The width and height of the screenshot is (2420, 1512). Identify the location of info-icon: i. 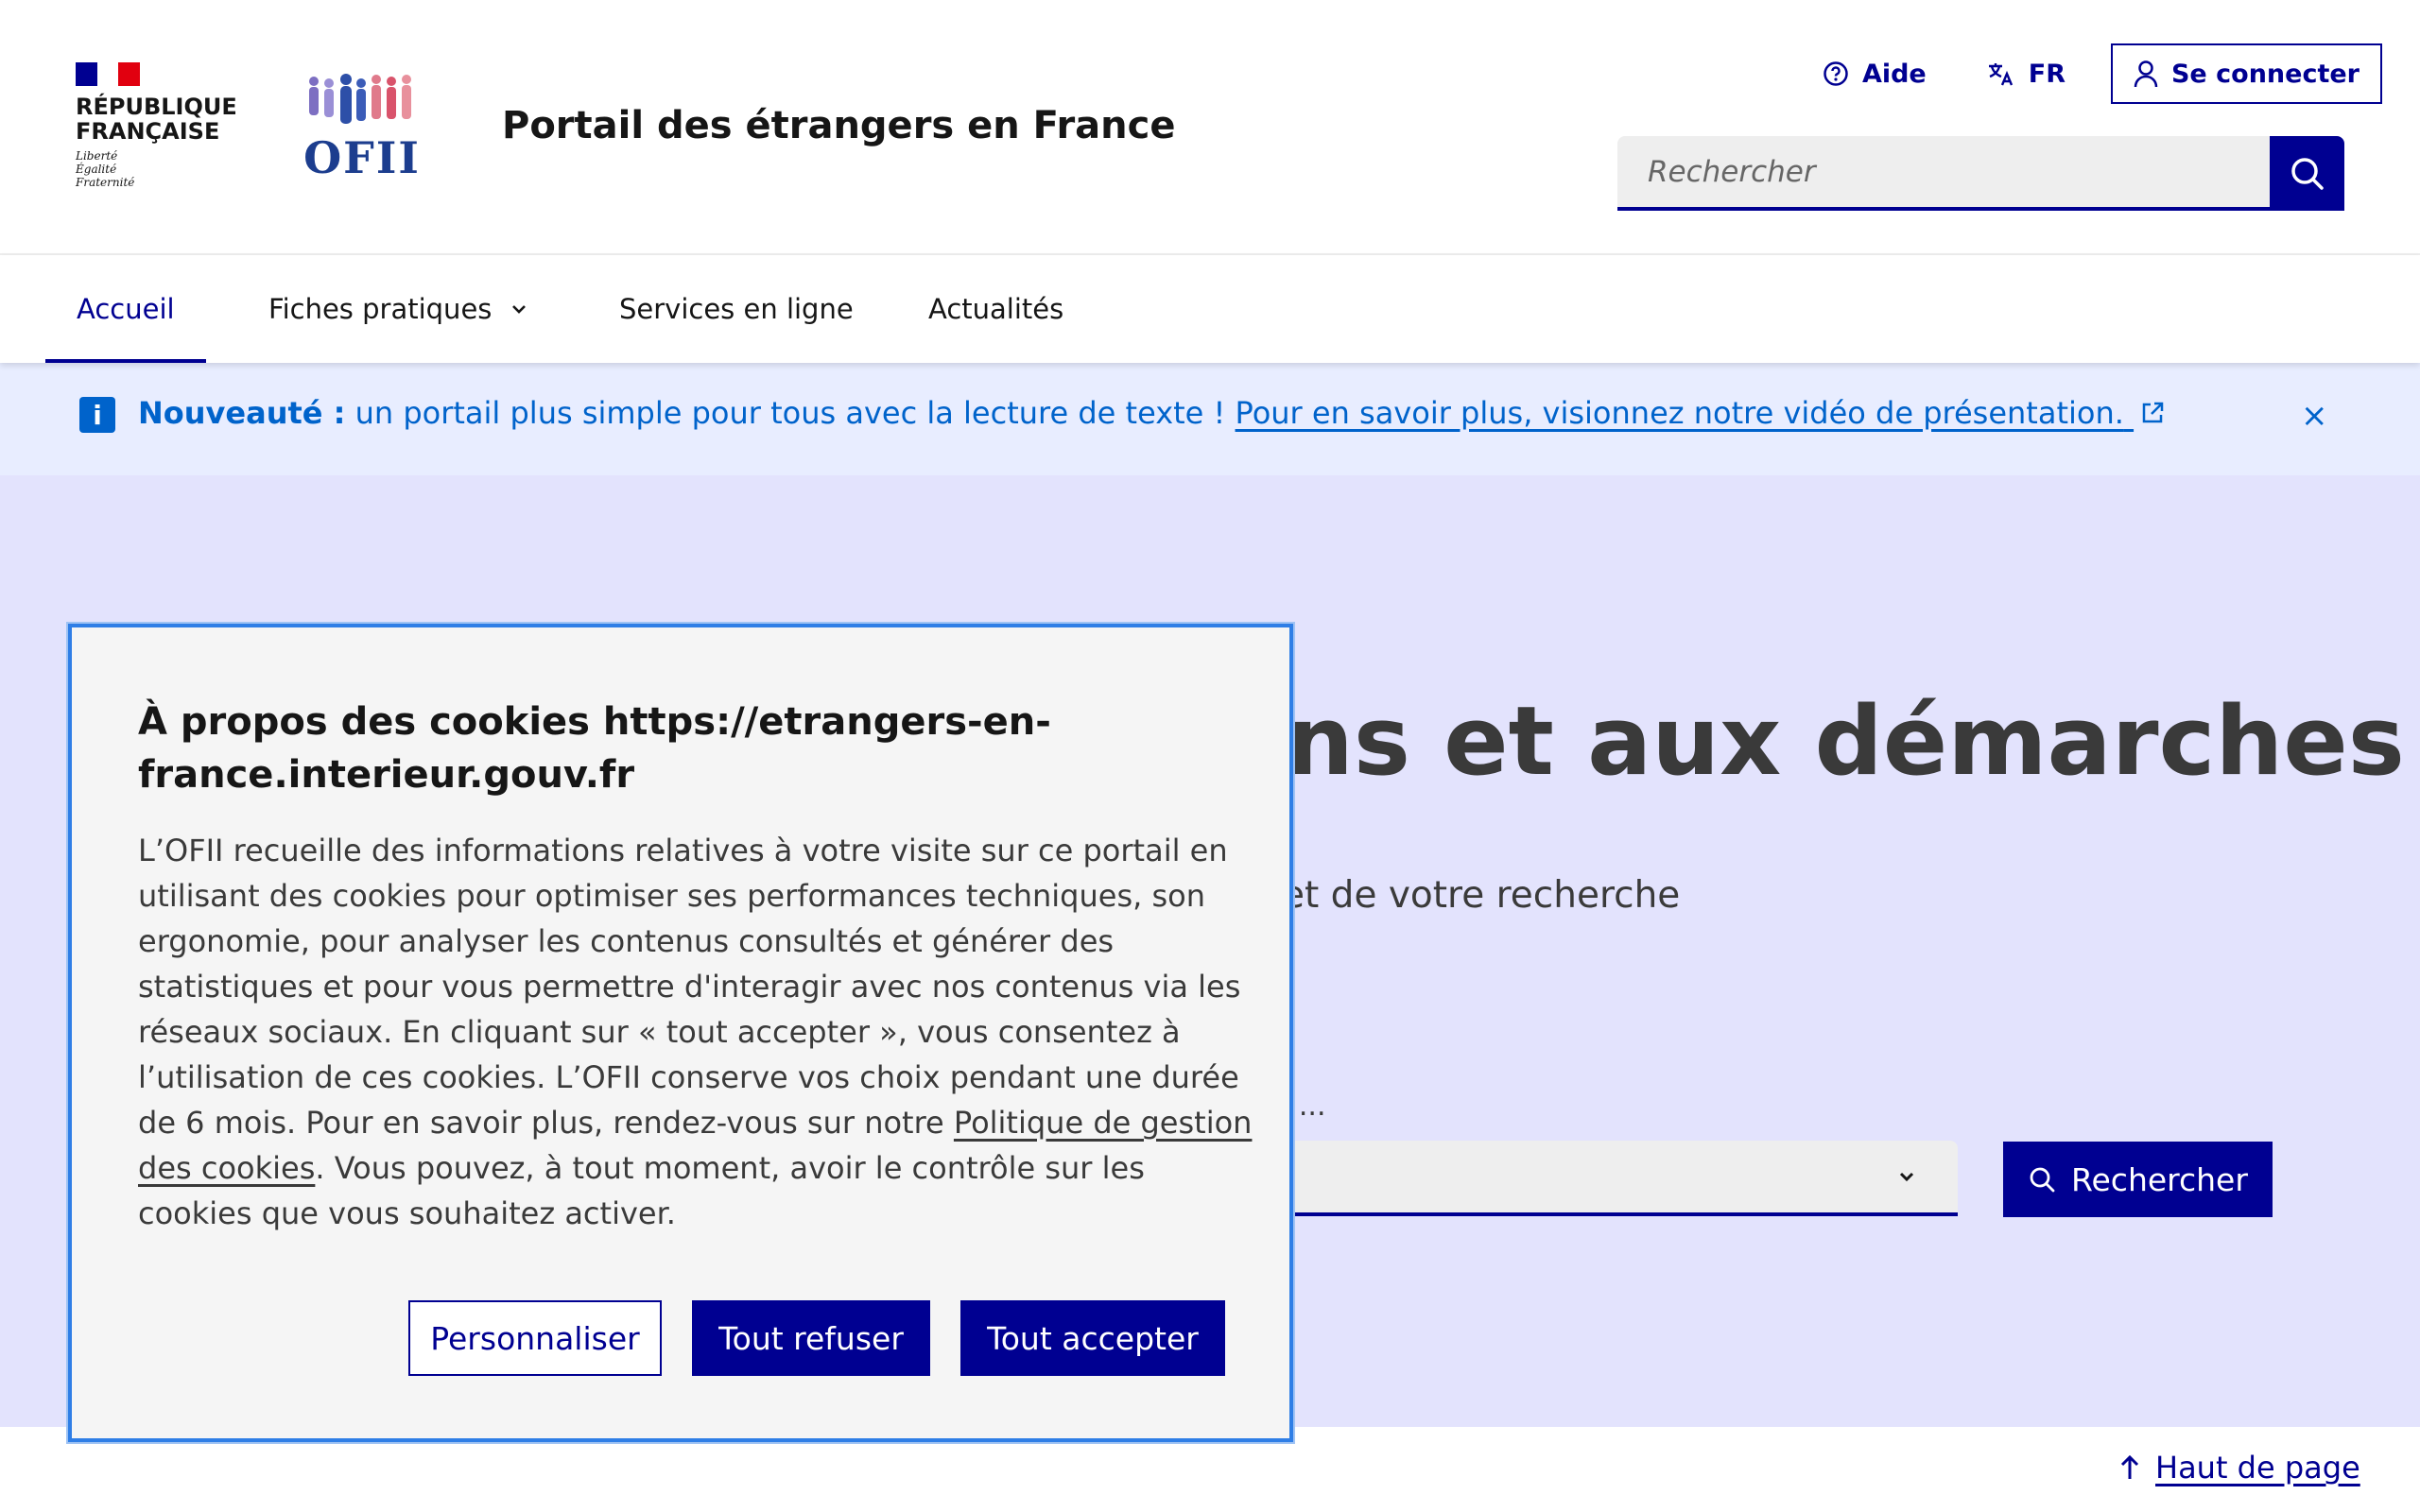
(97, 415).